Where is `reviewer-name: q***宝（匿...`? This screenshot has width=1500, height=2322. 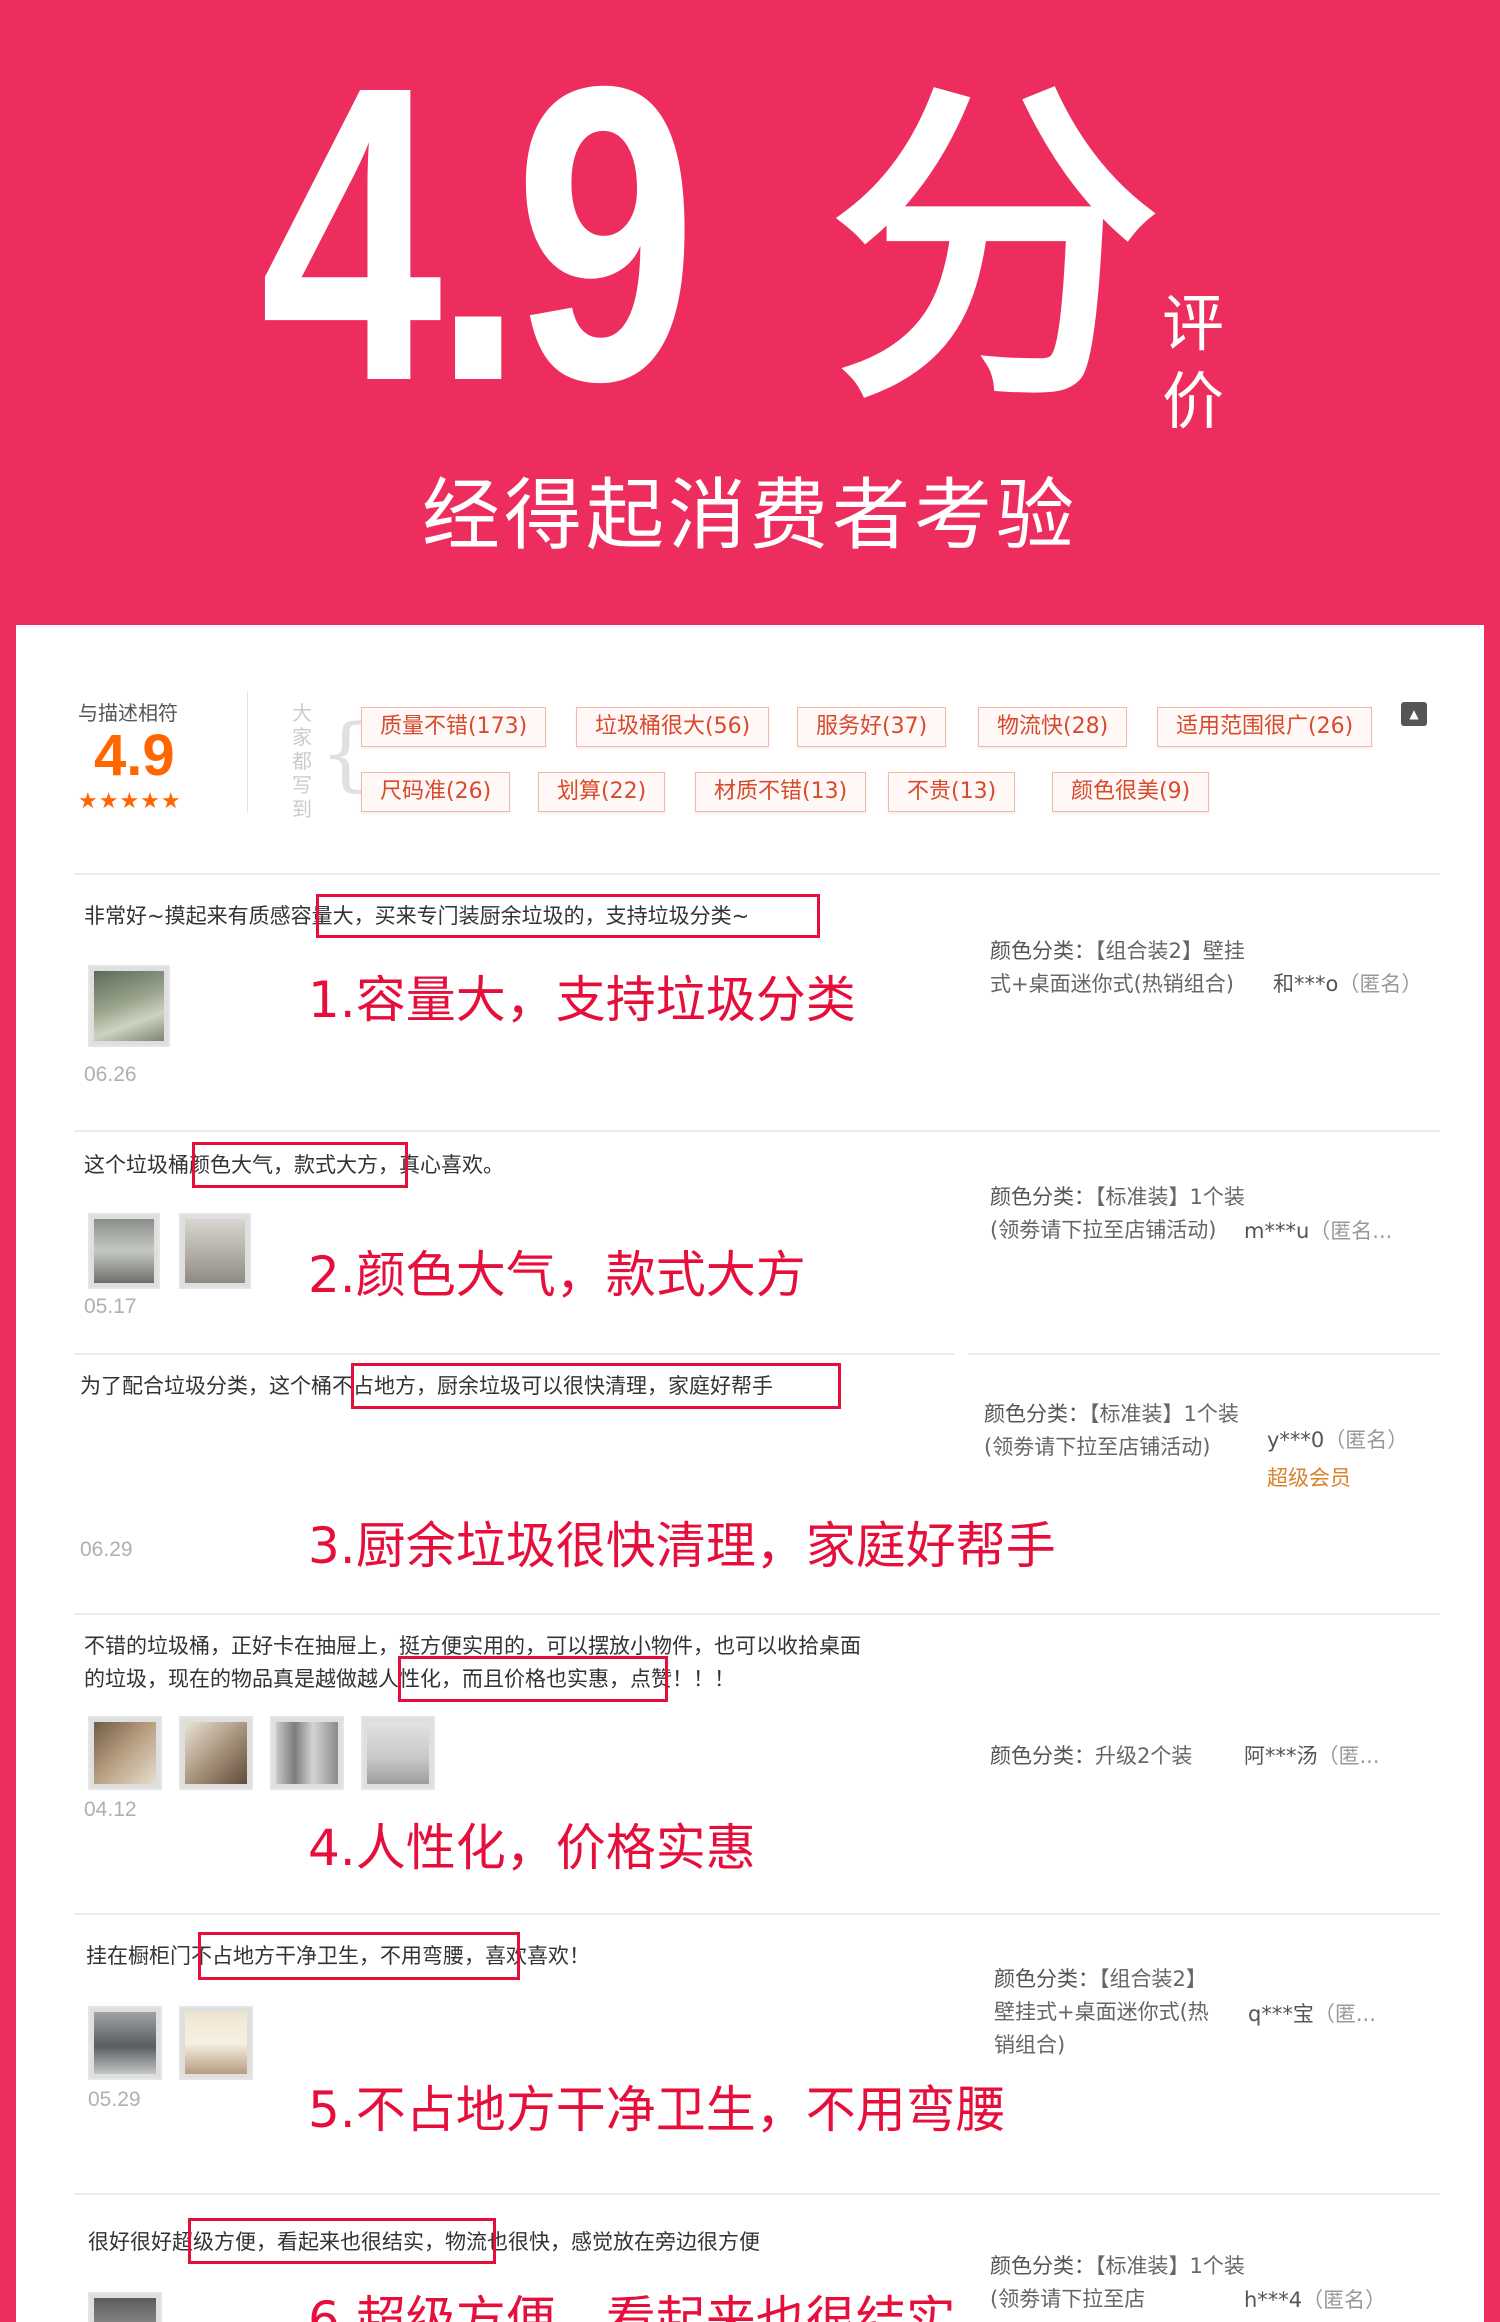
reviewer-name: q***宝（匿... is located at coordinates (1312, 2014).